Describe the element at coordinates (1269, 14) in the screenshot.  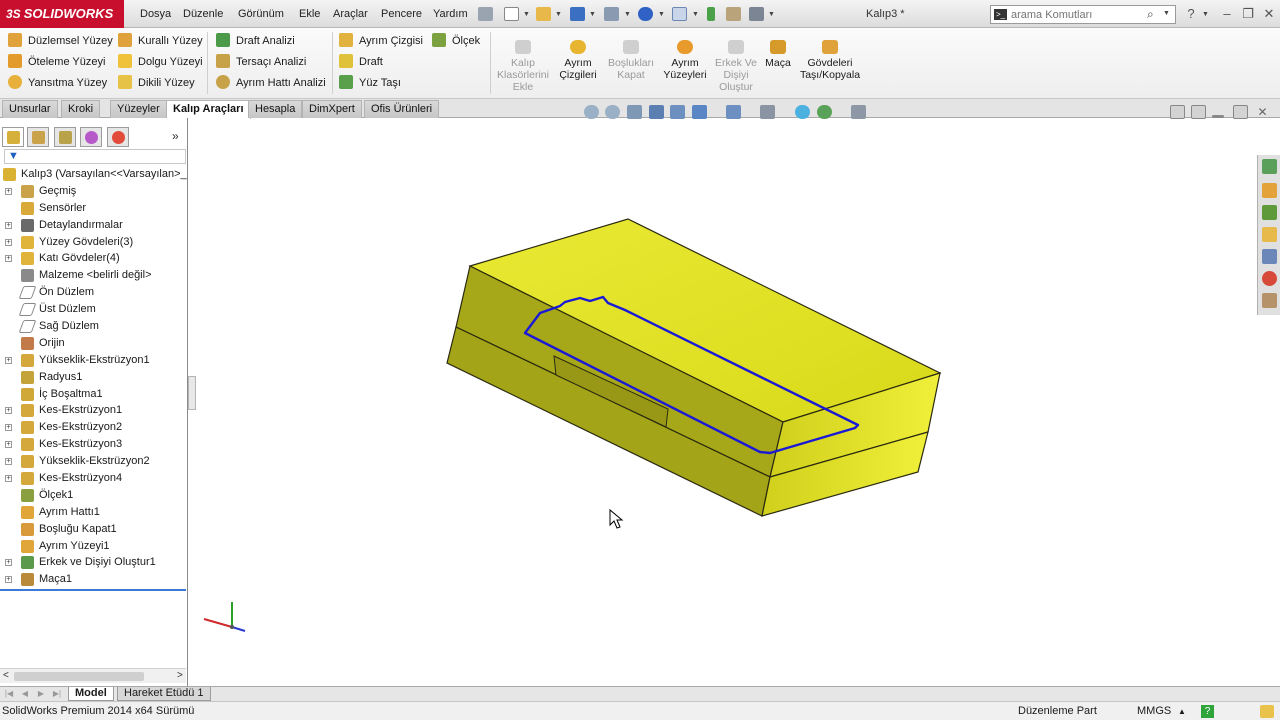
I see `close-window-icon: ✕` at that location.